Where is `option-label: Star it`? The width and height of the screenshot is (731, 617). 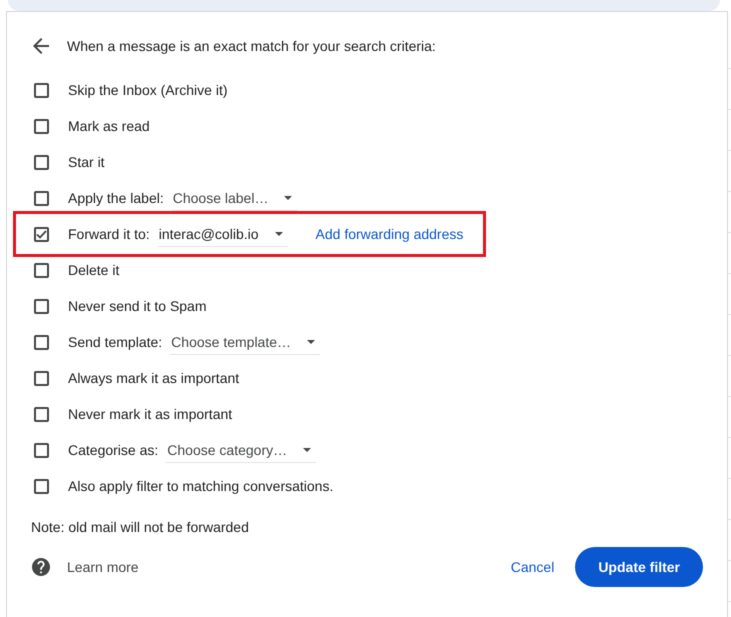
option-label: Star it is located at coordinates (86, 162).